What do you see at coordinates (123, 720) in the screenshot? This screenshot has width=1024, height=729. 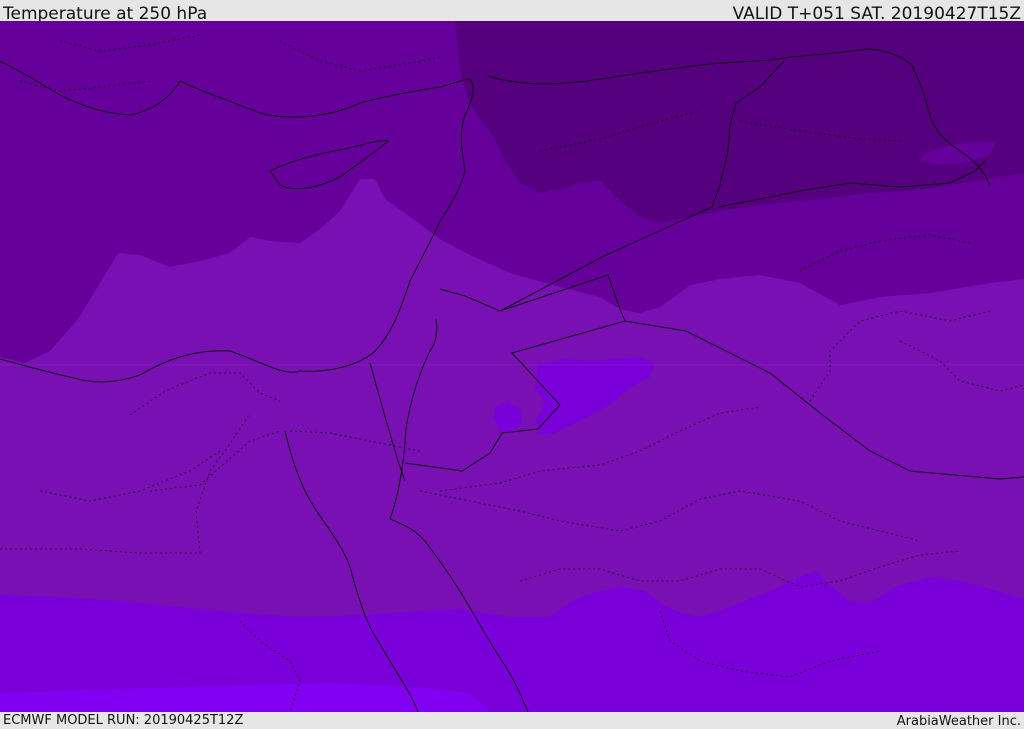 I see `model-run-label: ECMWF MODEL RUN: 20190425T12Z` at bounding box center [123, 720].